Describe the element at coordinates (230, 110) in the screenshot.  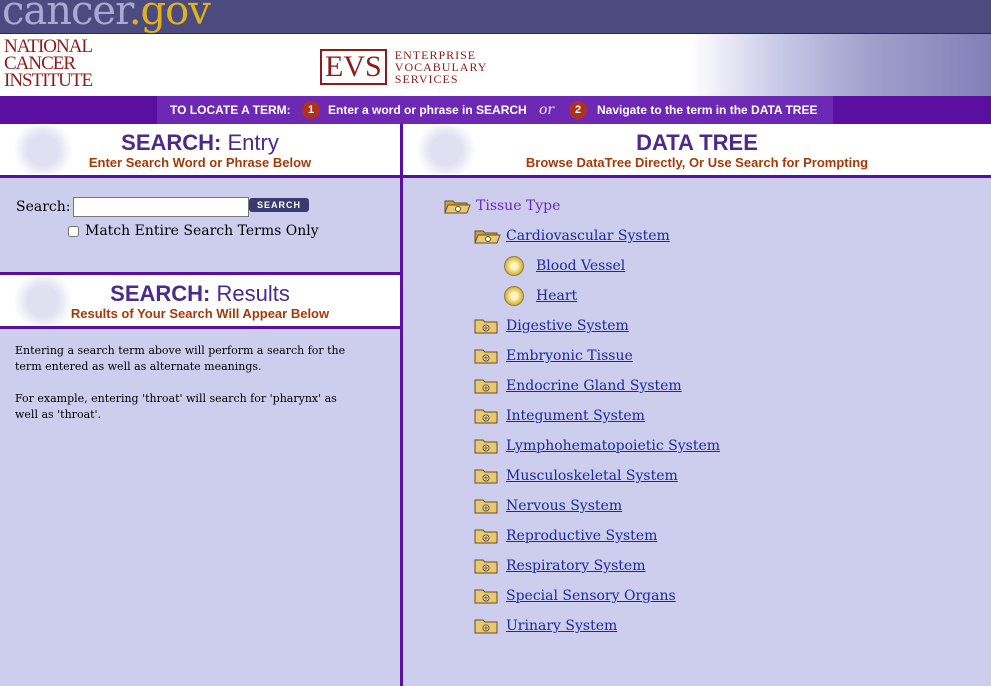
I see `instruction-label: TO LOCATE A TERM:` at that location.